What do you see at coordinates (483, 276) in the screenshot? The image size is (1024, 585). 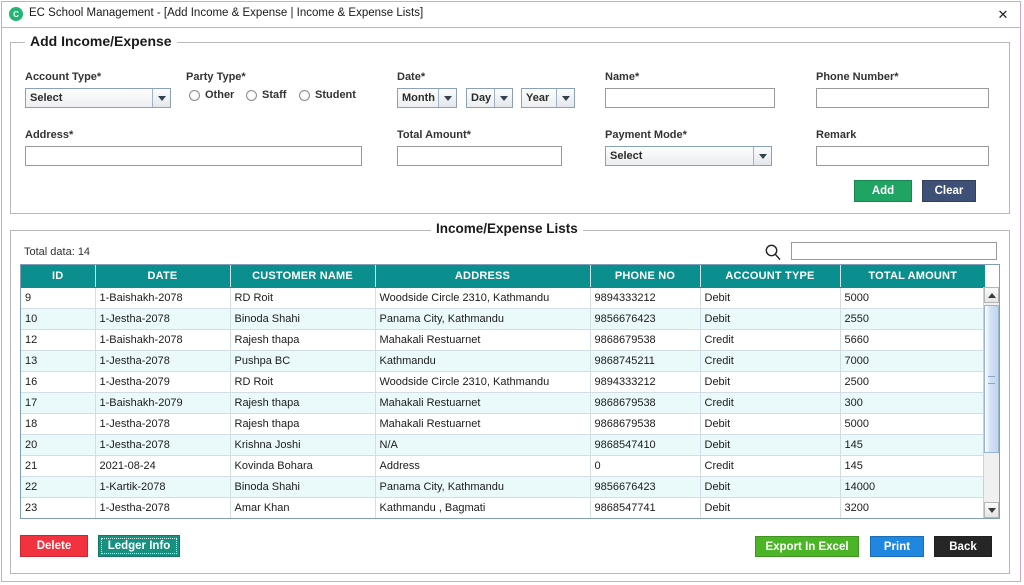 I see `column-header-address: ADDRESS` at bounding box center [483, 276].